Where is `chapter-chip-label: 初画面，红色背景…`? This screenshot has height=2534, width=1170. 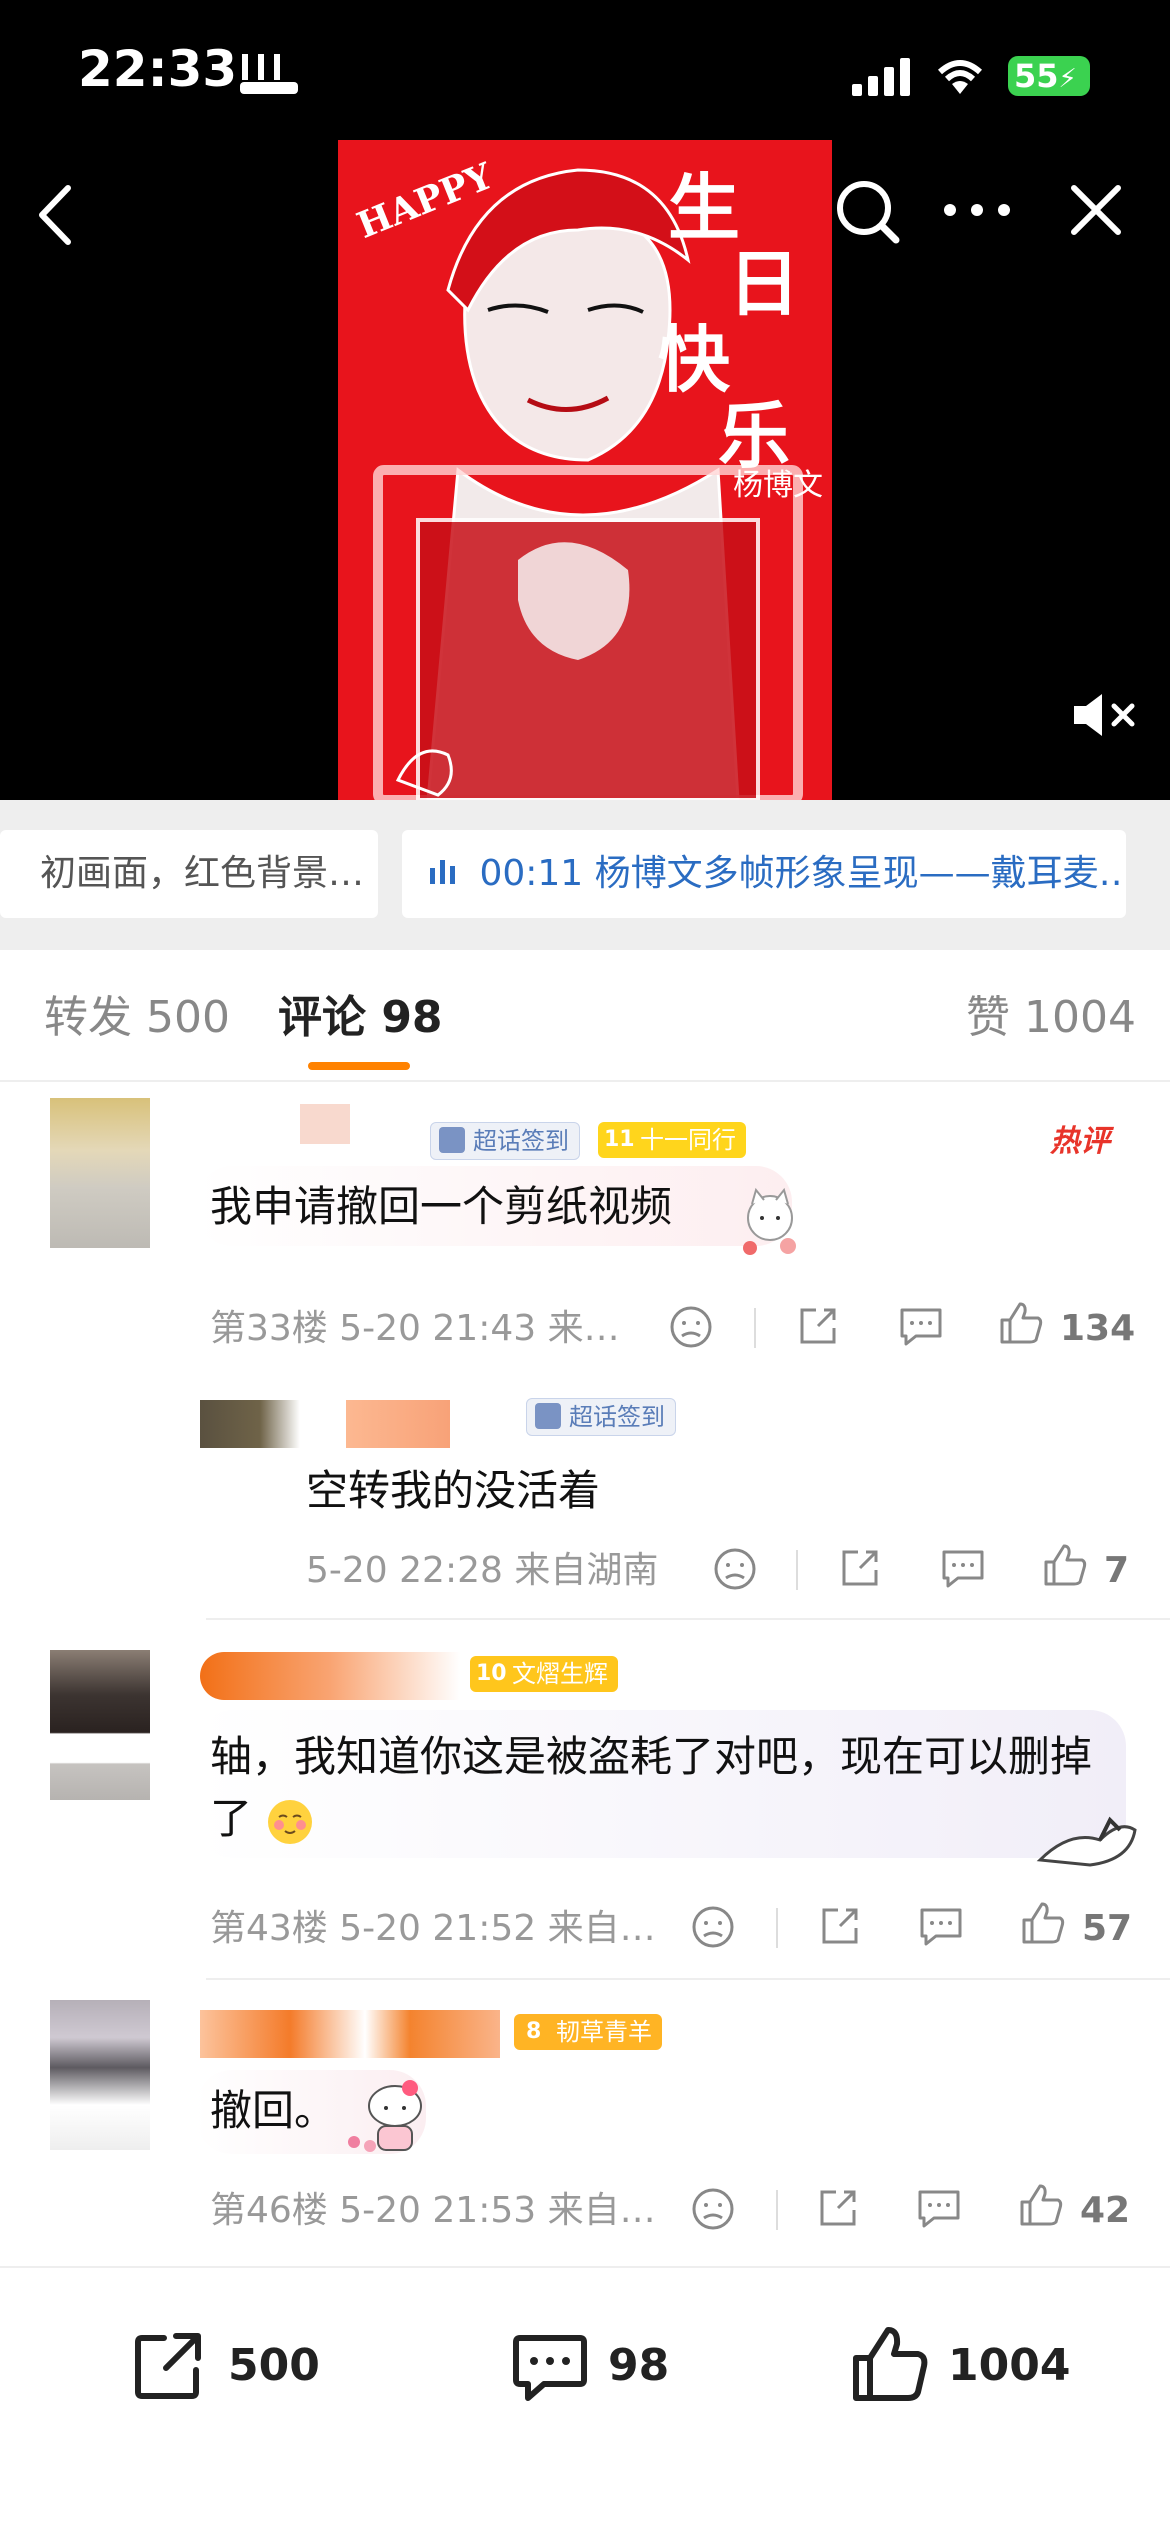 chapter-chip-label: 初画面，红色背景… is located at coordinates (202, 873).